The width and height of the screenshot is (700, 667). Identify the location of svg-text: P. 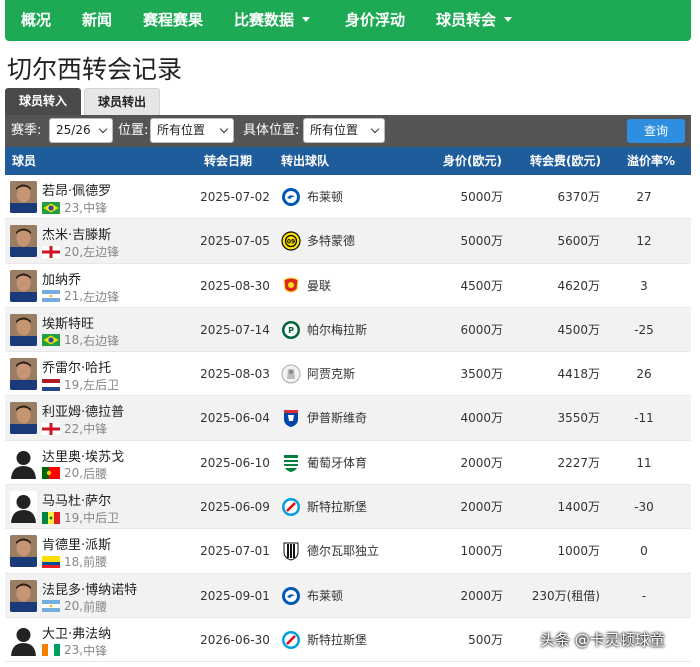
(291, 330).